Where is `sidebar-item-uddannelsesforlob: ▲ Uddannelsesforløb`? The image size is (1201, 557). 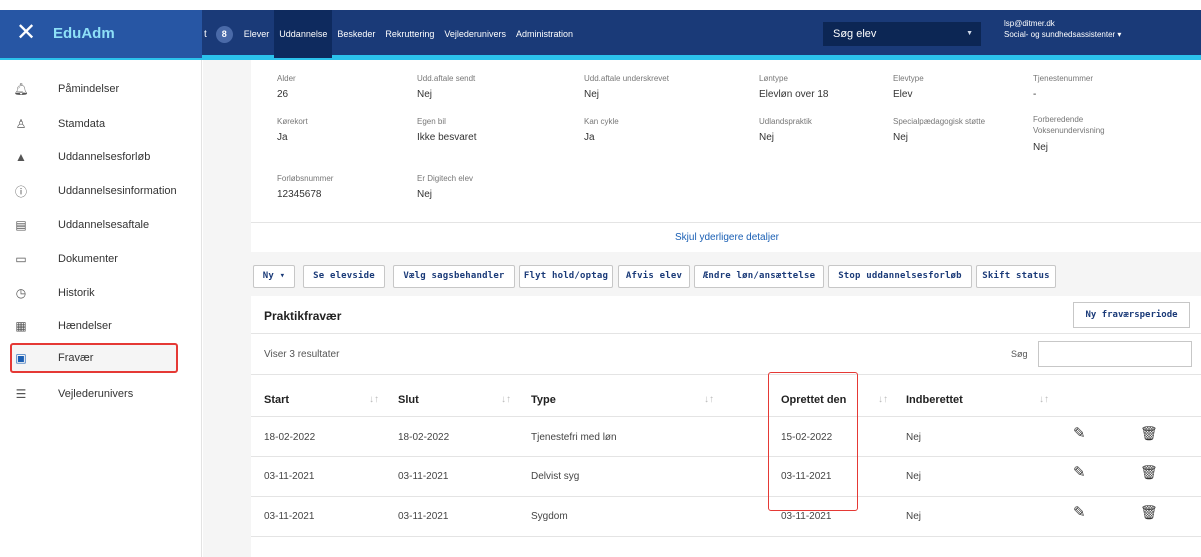
sidebar-item-uddannelsesforlob: ▲ Uddannelsesforløb is located at coordinates (95, 157).